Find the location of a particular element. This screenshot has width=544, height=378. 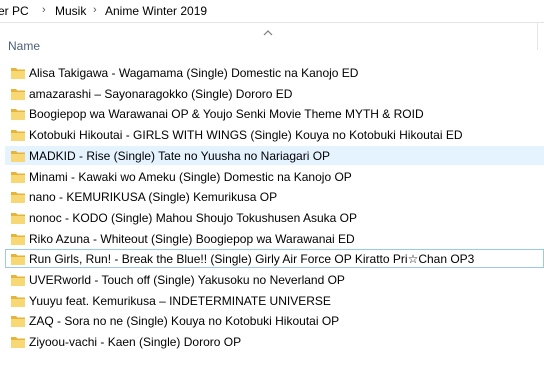

column-header-row: Name is located at coordinates (272, 41).